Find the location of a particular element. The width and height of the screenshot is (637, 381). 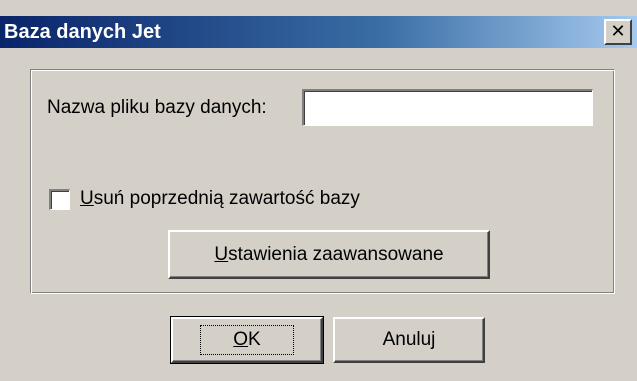

close-button: ✕ is located at coordinates (618, 32).